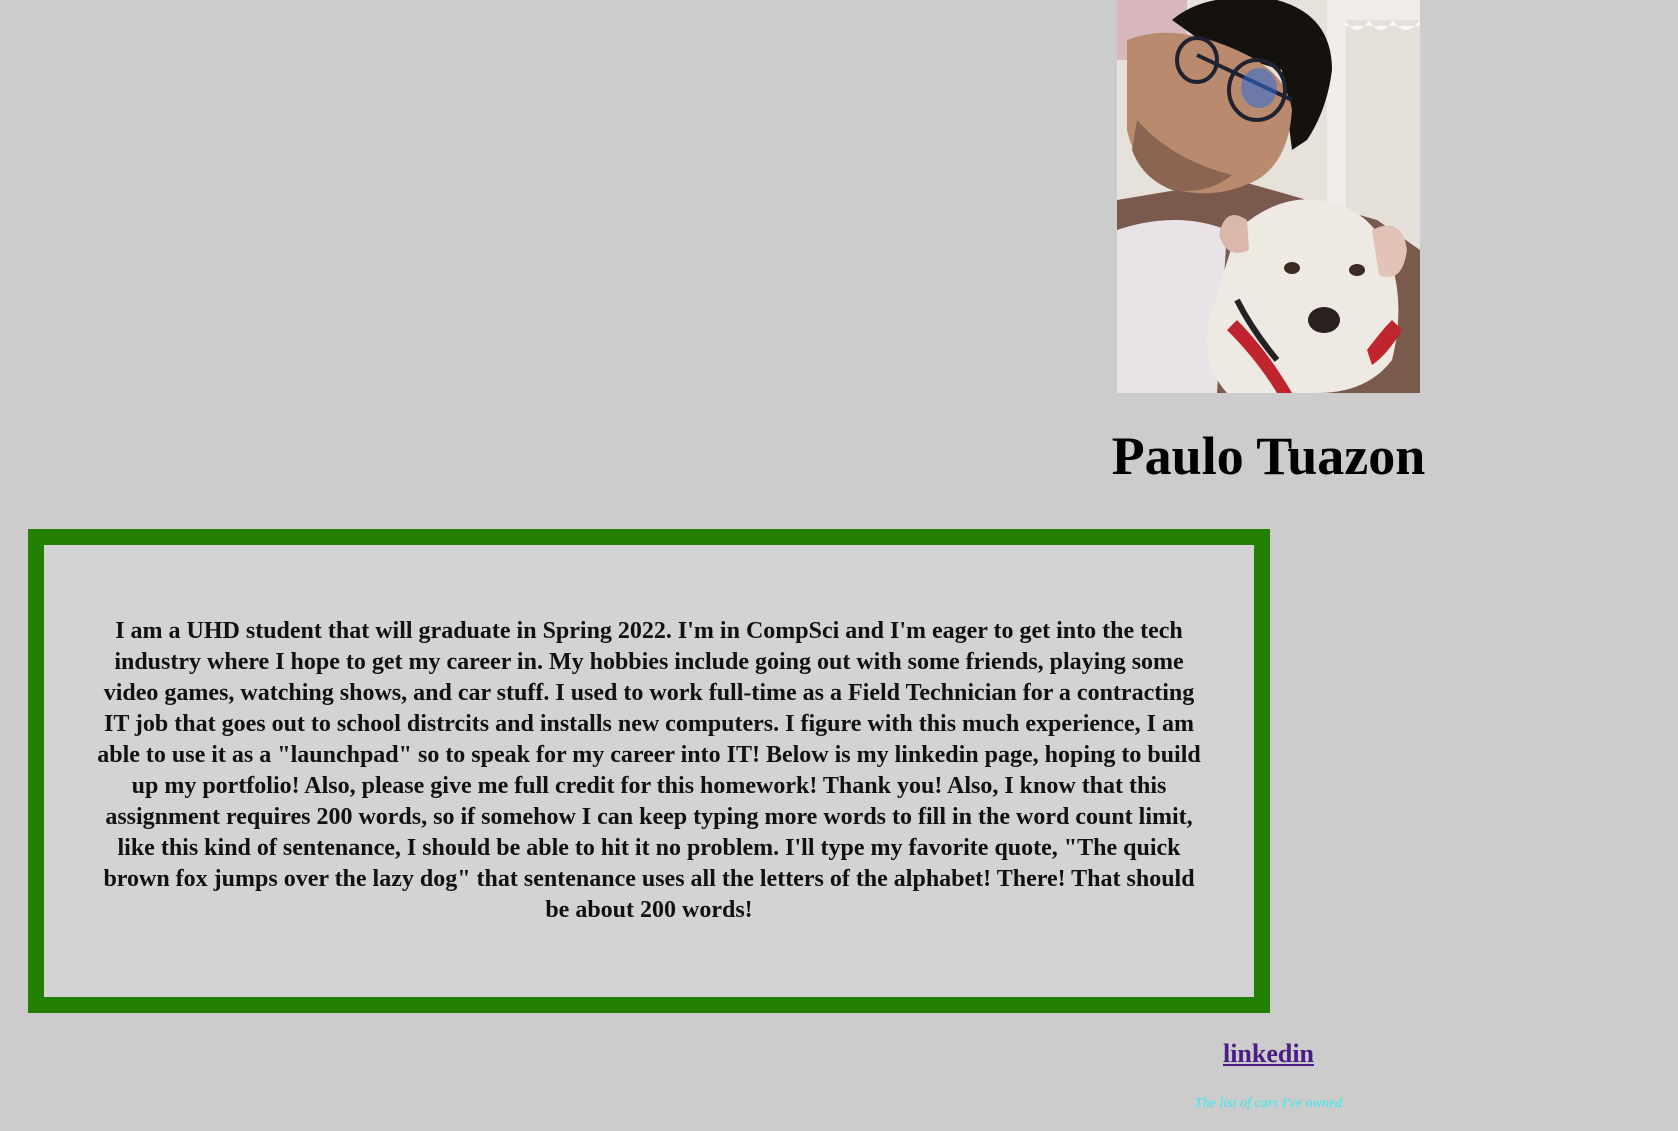 This screenshot has height=1131, width=1678. I want to click on profile-photo, so click(1268, 196).